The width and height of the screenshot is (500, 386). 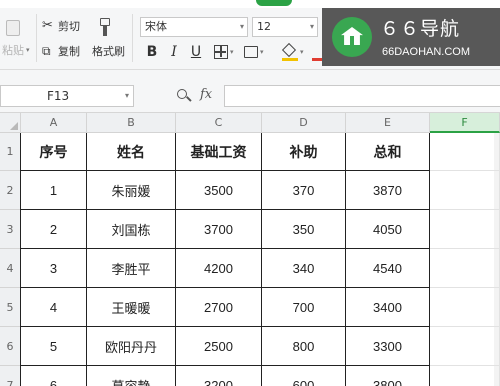 I want to click on watermark-subtitle: 66DAOHAN.COM, so click(x=426, y=52).